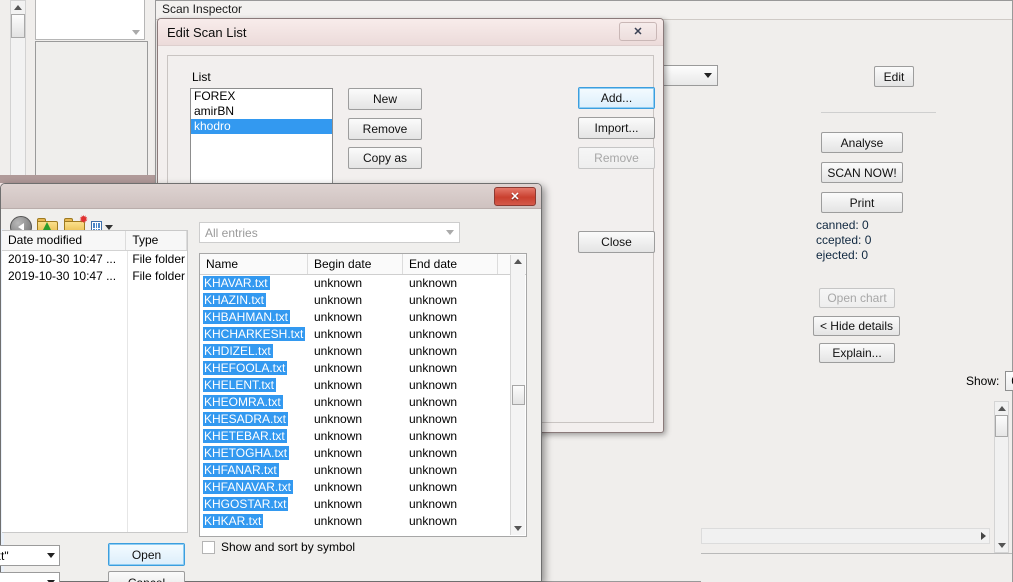 The width and height of the screenshot is (1013, 582). I want to click on filename-input: KHKAR.txt", so click(30, 555).